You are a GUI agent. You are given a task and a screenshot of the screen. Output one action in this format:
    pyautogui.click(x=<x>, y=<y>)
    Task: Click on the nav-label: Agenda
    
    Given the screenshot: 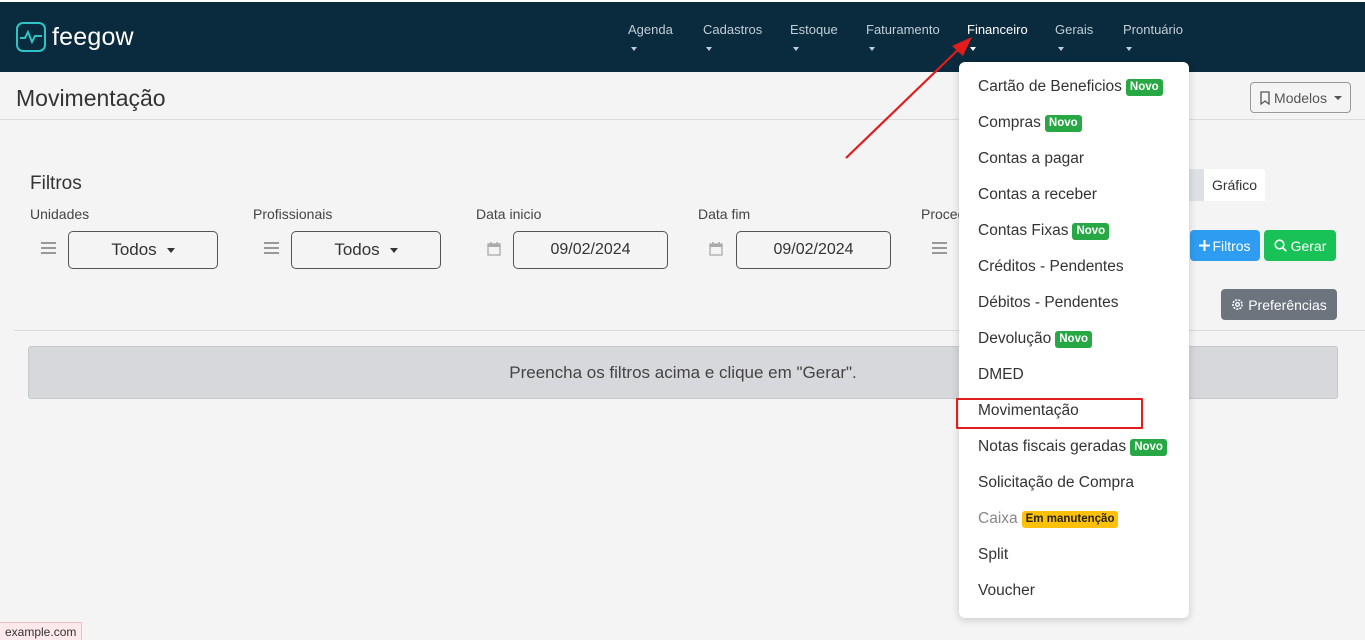 What is the action you would take?
    pyautogui.click(x=650, y=29)
    